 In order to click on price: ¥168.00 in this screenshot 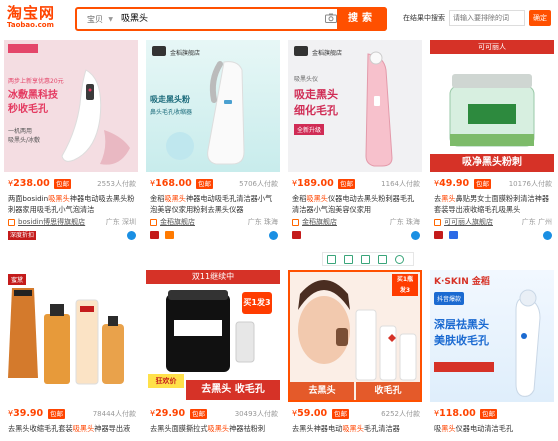, I will do `click(171, 183)`.